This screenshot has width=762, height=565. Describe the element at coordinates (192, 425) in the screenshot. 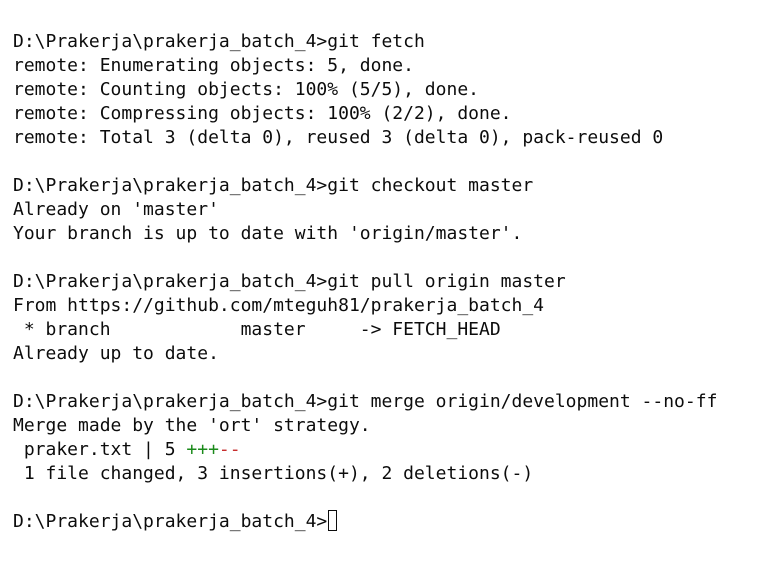

I see `output-line: Merge made by the 'ort' strategy.` at that location.